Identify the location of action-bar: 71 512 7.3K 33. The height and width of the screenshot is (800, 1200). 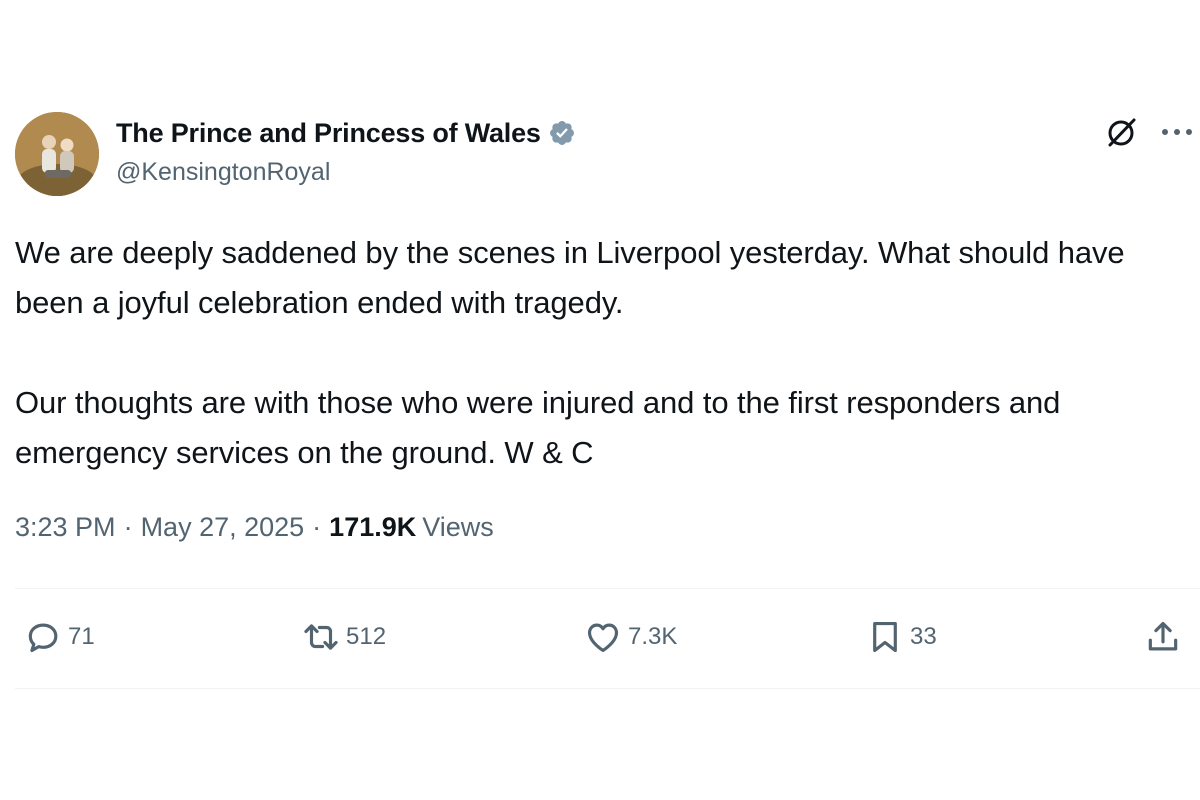
(600, 640).